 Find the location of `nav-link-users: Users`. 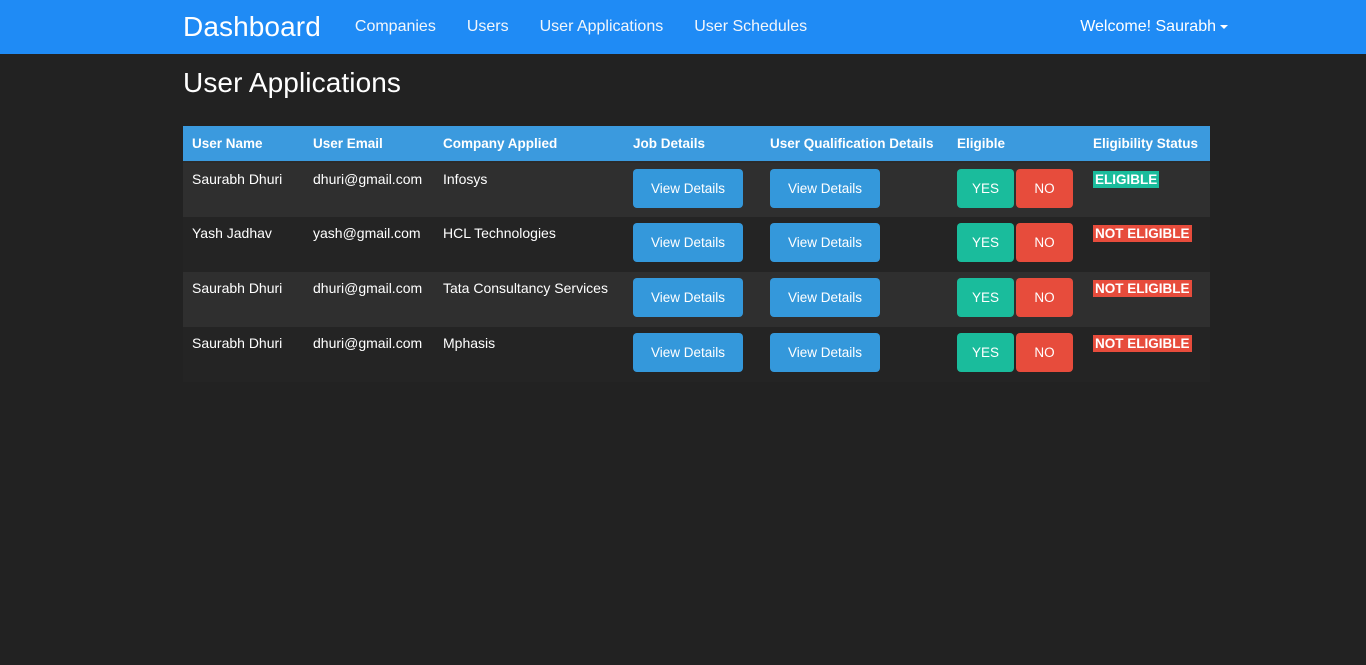

nav-link-users: Users is located at coordinates (488, 26).